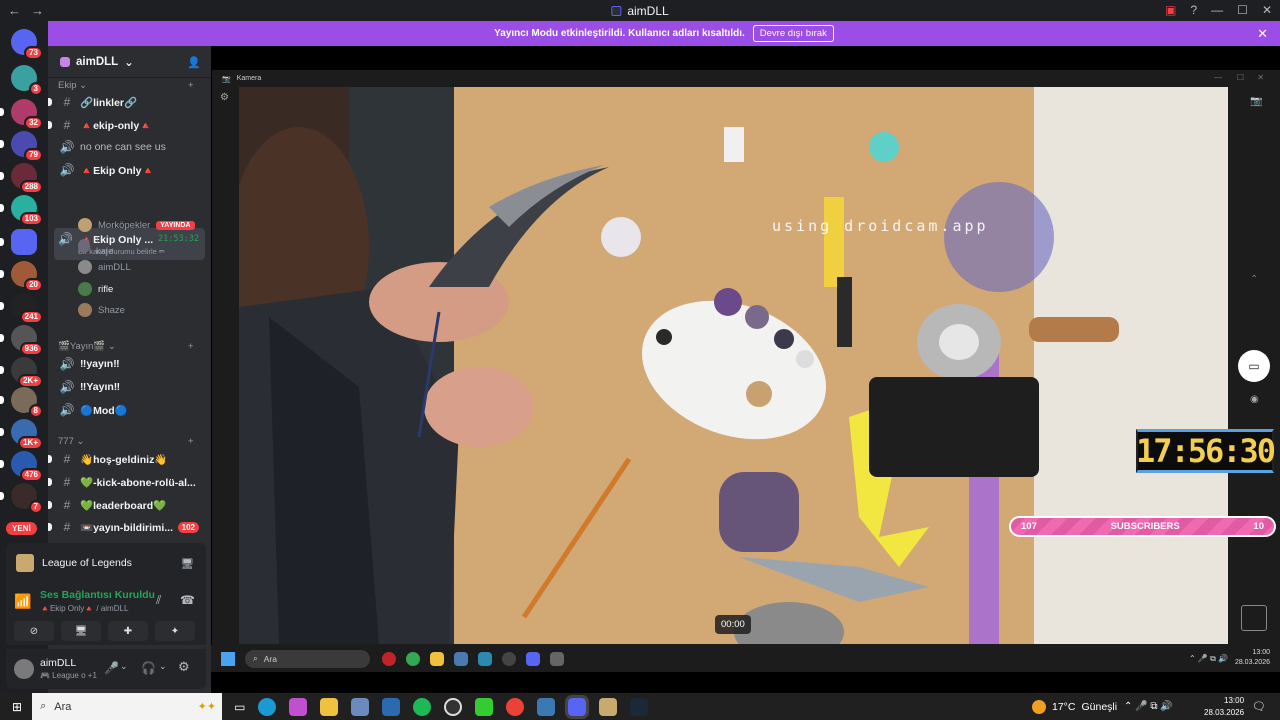 The width and height of the screenshot is (1280, 720). What do you see at coordinates (389, 658) in the screenshot?
I see `opera-icon` at bounding box center [389, 658].